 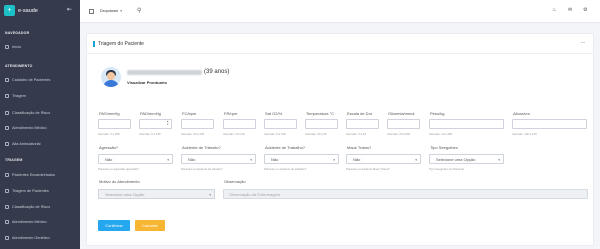 What do you see at coordinates (150, 225) in the screenshot?
I see `cancel-button: Cancelar` at bounding box center [150, 225].